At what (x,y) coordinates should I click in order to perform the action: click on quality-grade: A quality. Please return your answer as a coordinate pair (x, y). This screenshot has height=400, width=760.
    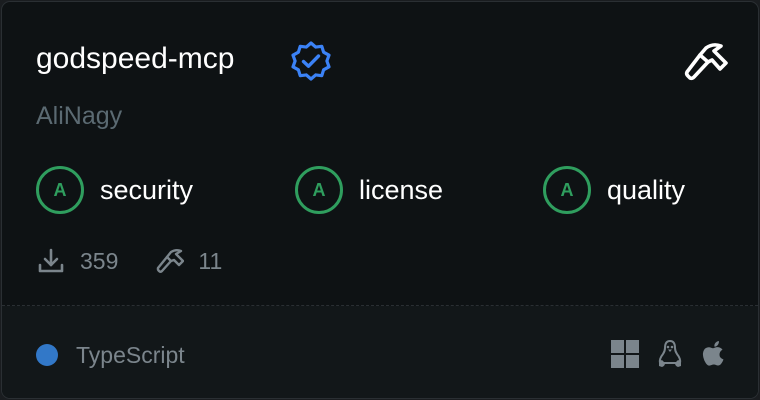
    Looking at the image, I should click on (614, 190).